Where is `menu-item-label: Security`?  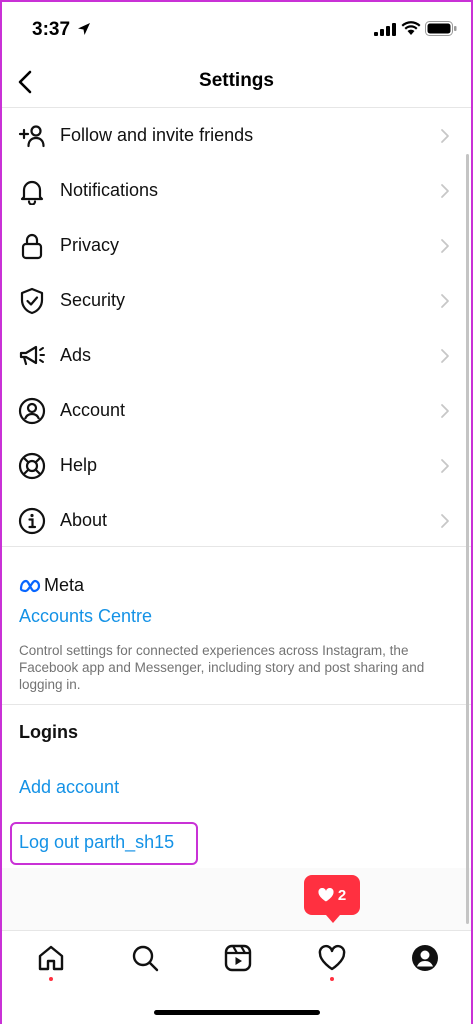
menu-item-label: Security is located at coordinates (93, 300).